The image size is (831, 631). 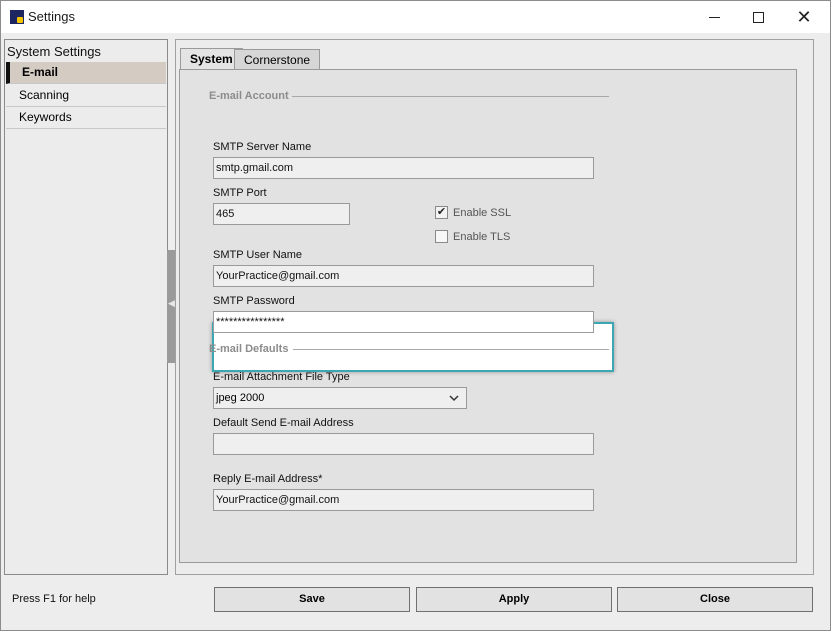 What do you see at coordinates (17, 17) in the screenshot?
I see `app-icon` at bounding box center [17, 17].